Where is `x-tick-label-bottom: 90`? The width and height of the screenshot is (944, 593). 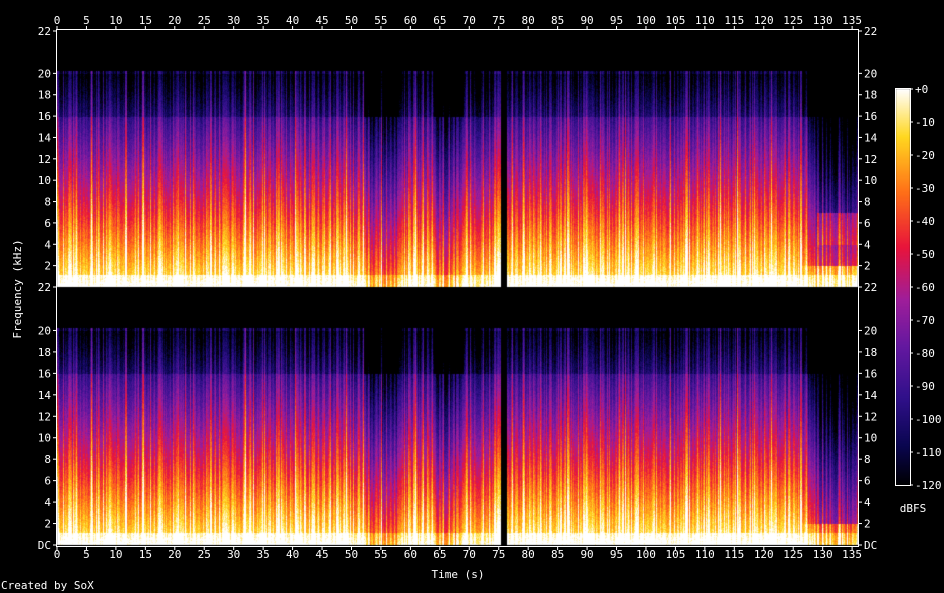 x-tick-label-bottom: 90 is located at coordinates (586, 554).